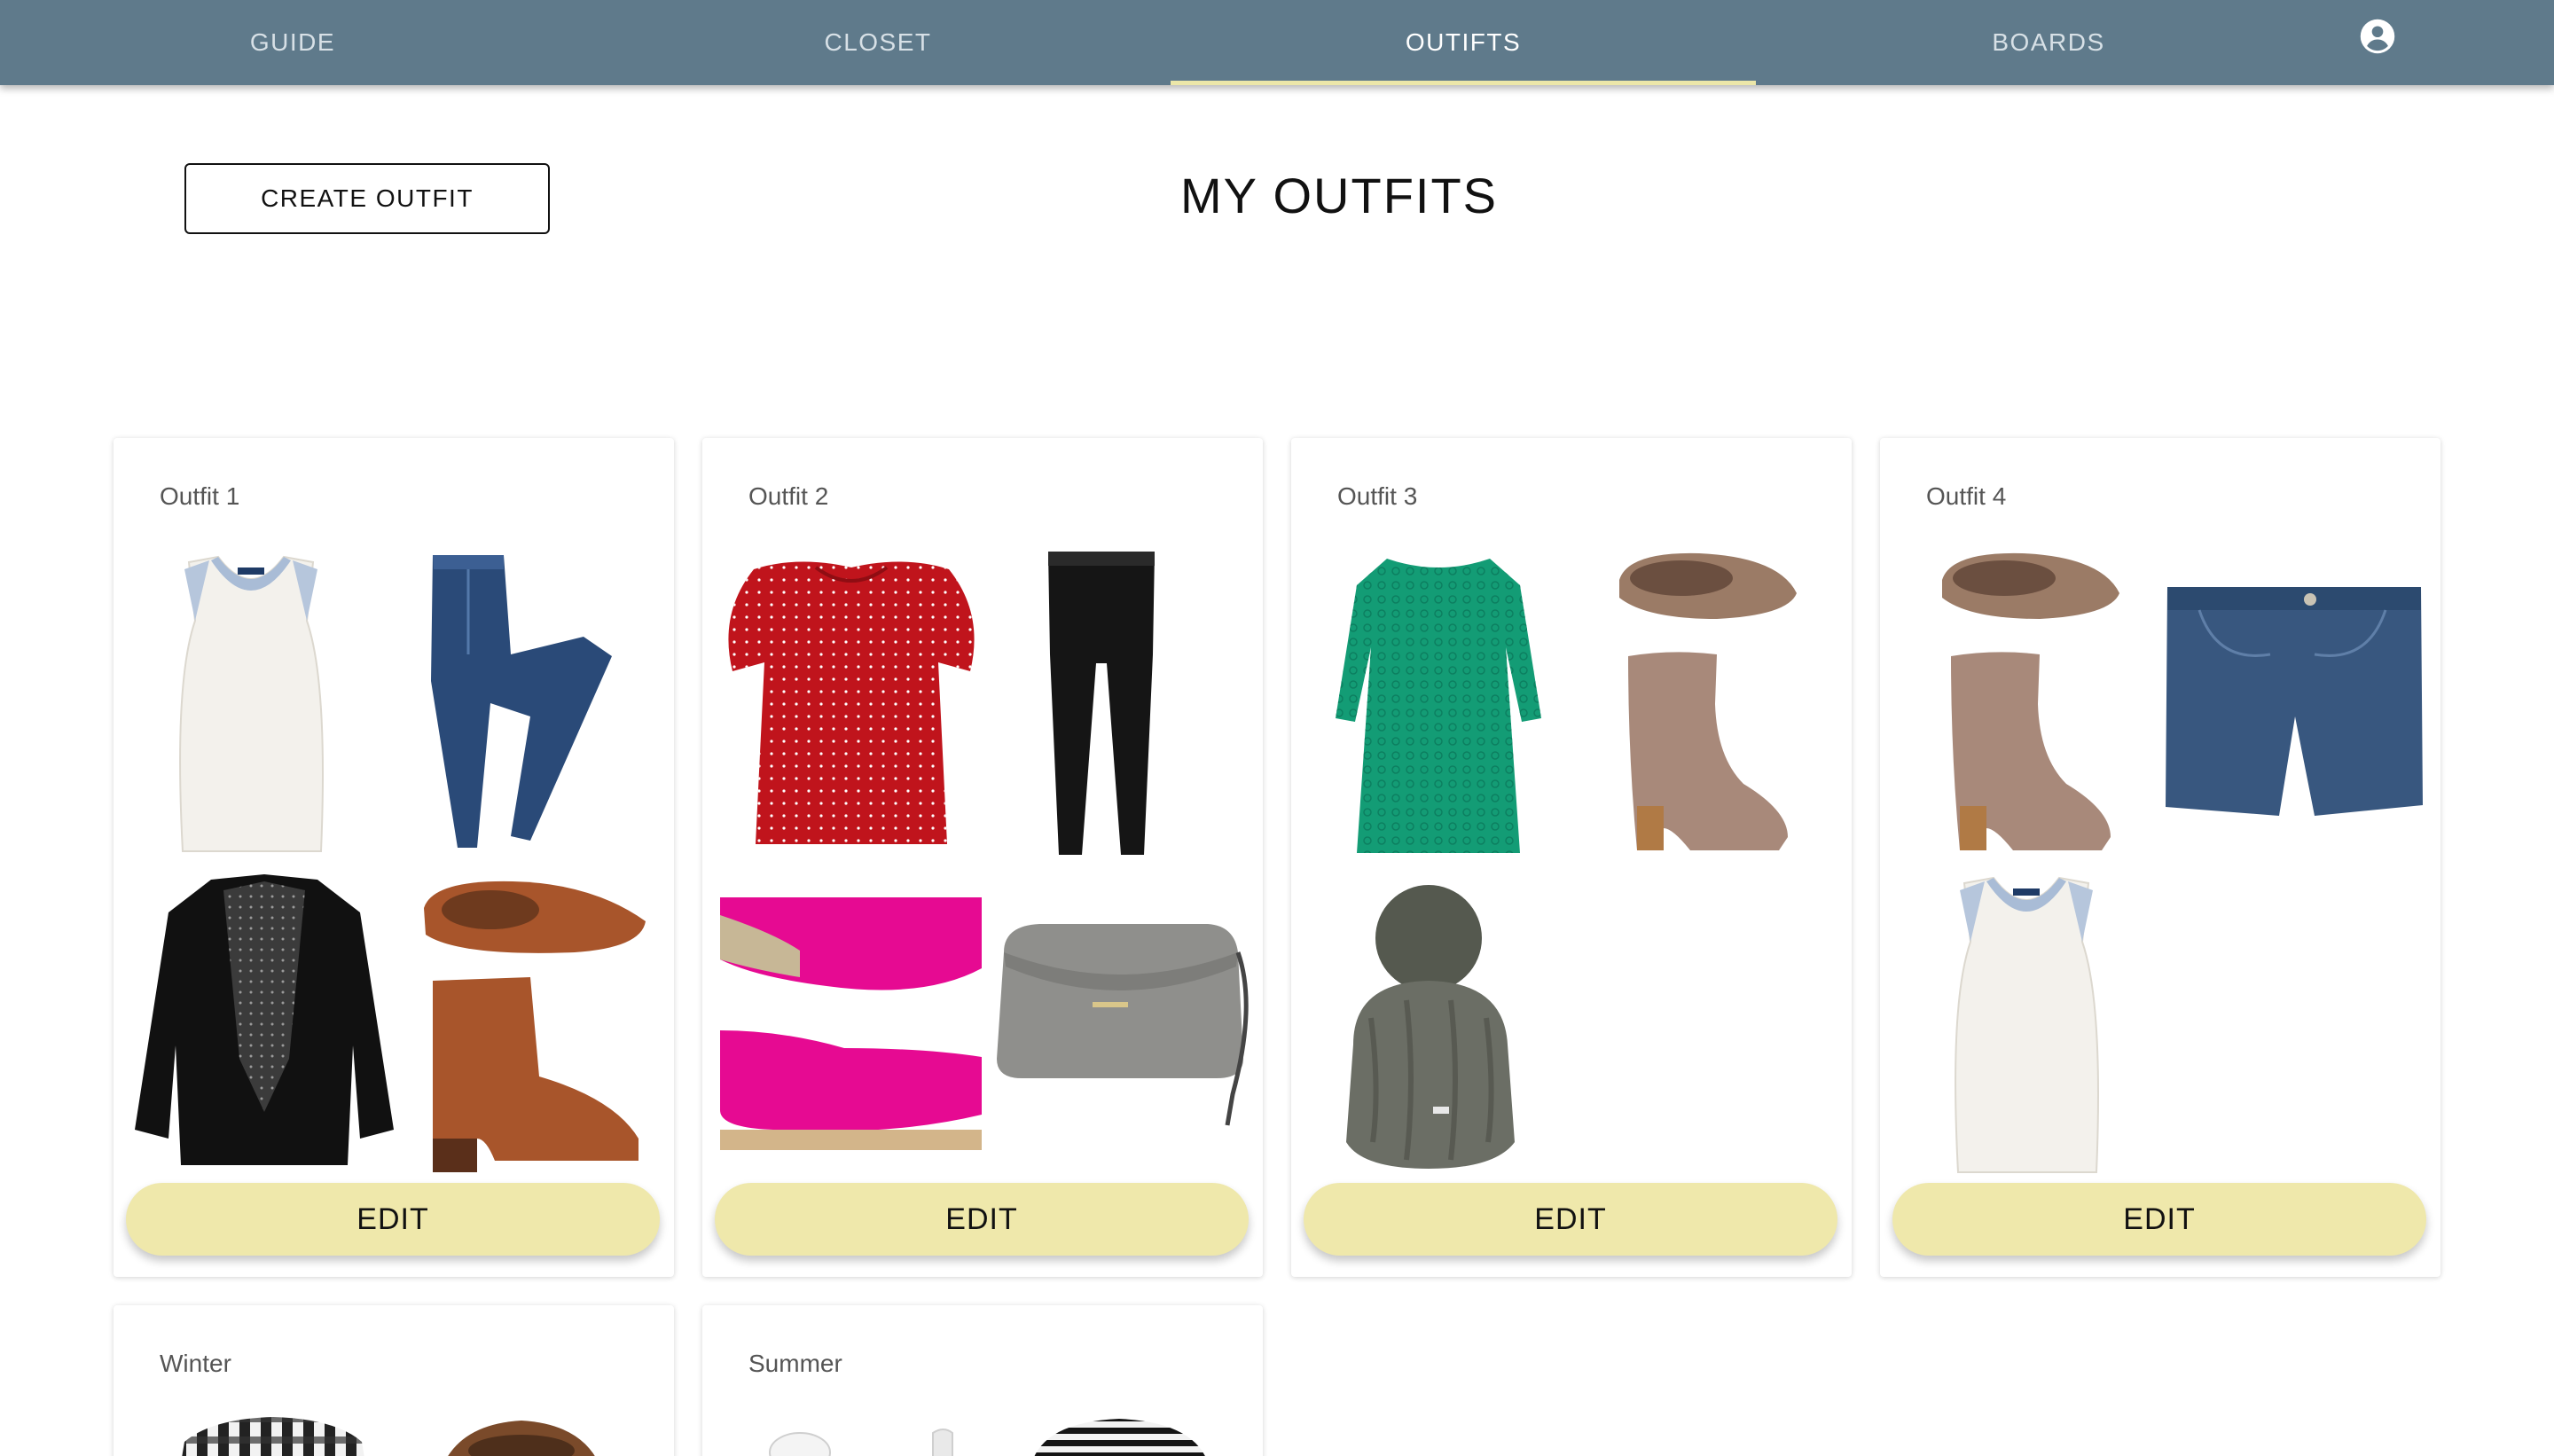 The height and width of the screenshot is (1456, 2554). I want to click on outfit-card: Outfit 4 EDIT, so click(2160, 857).